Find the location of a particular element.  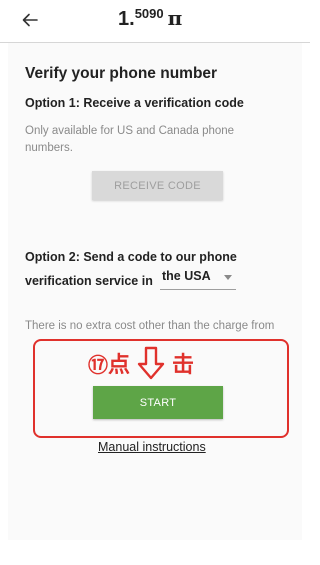

back-button is located at coordinates (30, 20).